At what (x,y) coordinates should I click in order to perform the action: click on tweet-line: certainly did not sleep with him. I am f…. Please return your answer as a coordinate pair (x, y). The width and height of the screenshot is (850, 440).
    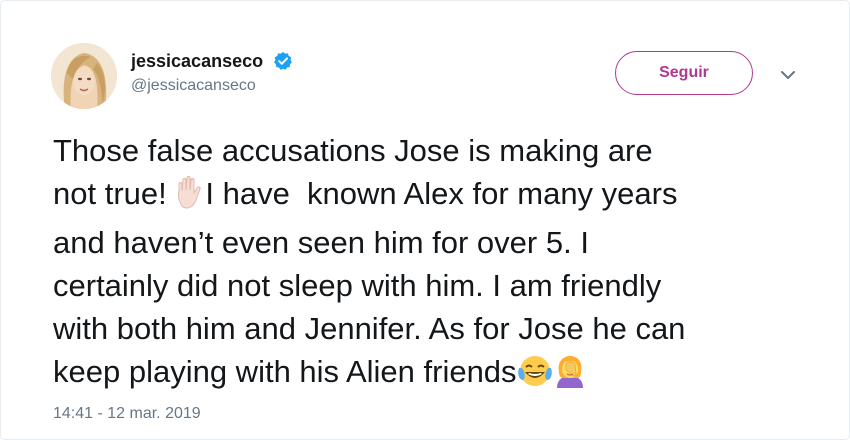
    Looking at the image, I should click on (357, 285).